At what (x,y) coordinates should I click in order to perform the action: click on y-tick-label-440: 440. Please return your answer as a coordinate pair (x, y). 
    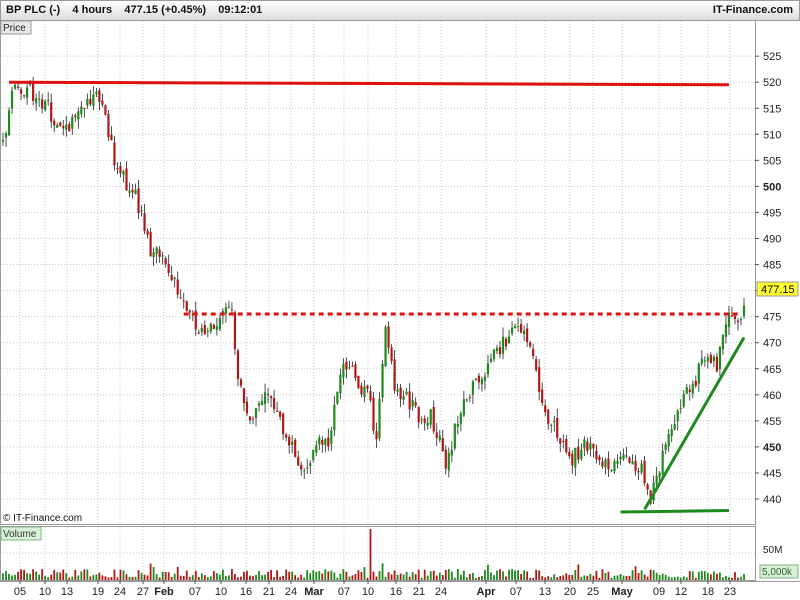
    Looking at the image, I should click on (772, 500).